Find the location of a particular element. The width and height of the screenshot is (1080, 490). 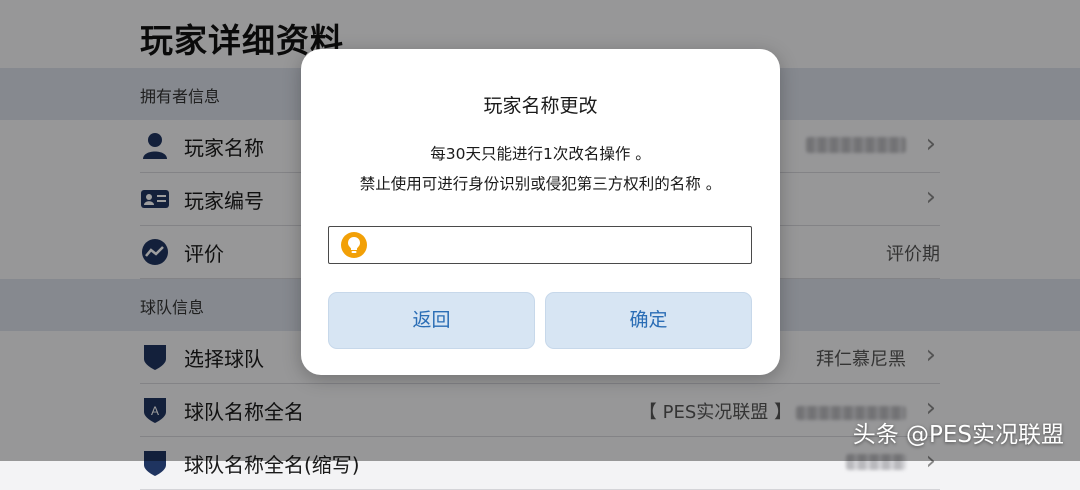

dialog-message-line2: 禁止使用可进行身份识别或侵犯第三方权利的名称 。 is located at coordinates (540, 184).